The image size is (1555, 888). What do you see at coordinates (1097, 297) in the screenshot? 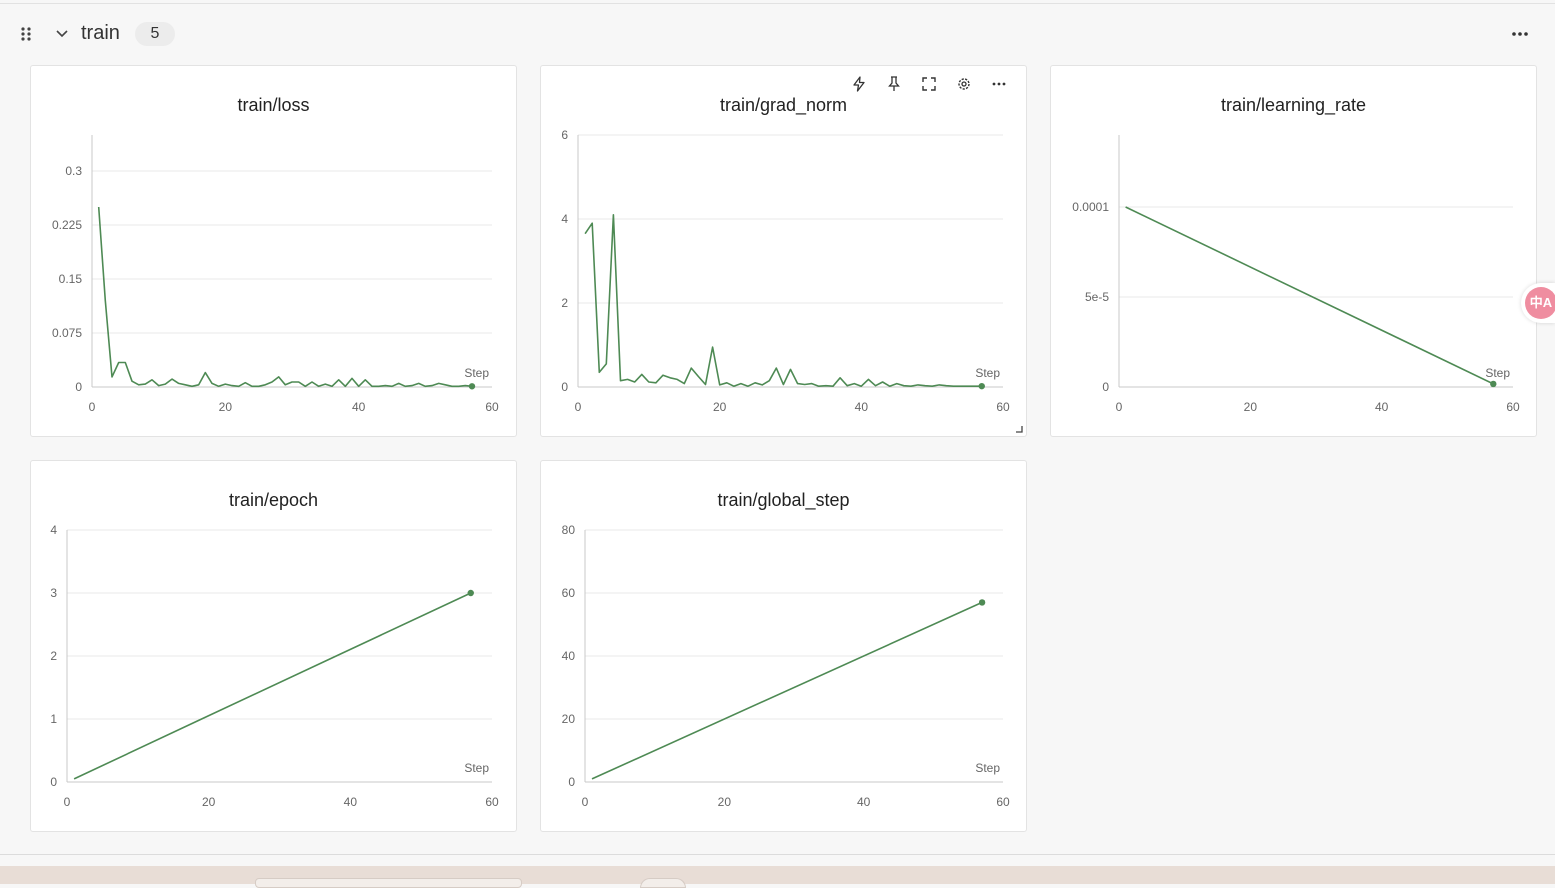
I see `y-tick-label: 5e-5` at bounding box center [1097, 297].